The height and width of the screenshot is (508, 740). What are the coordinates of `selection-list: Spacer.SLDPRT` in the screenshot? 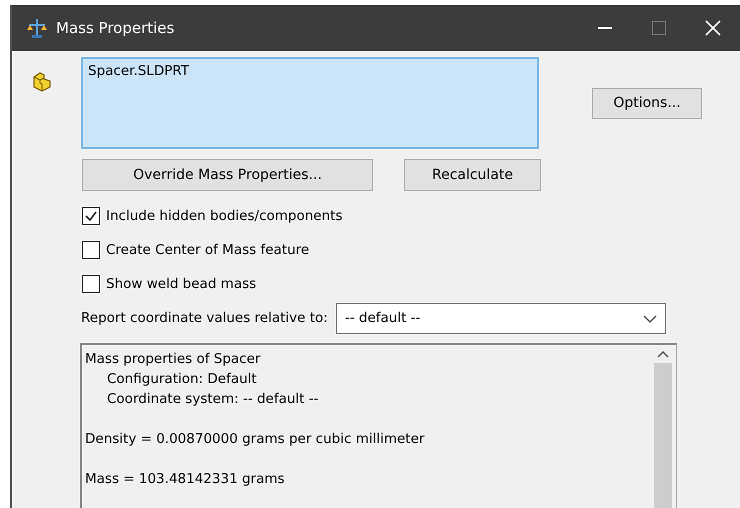 It's located at (310, 103).